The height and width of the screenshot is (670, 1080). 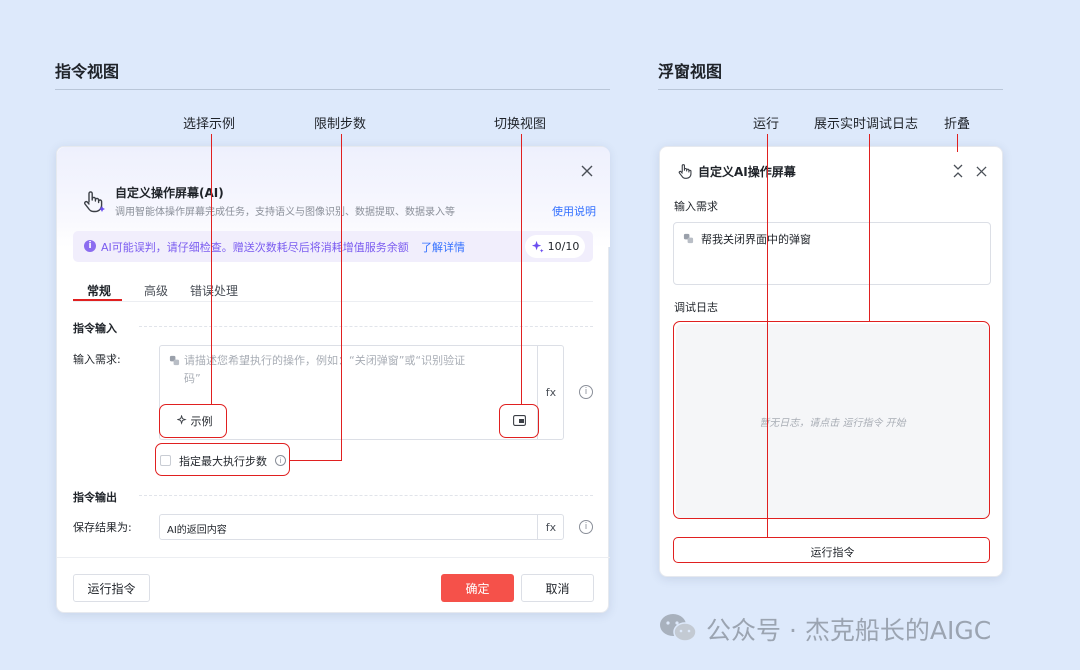 What do you see at coordinates (325, 369) in the screenshot?
I see `requirement-placeholder: 请描述您希望执行的操作，例如：“关闭弹窗”或“识别验证 码”` at bounding box center [325, 369].